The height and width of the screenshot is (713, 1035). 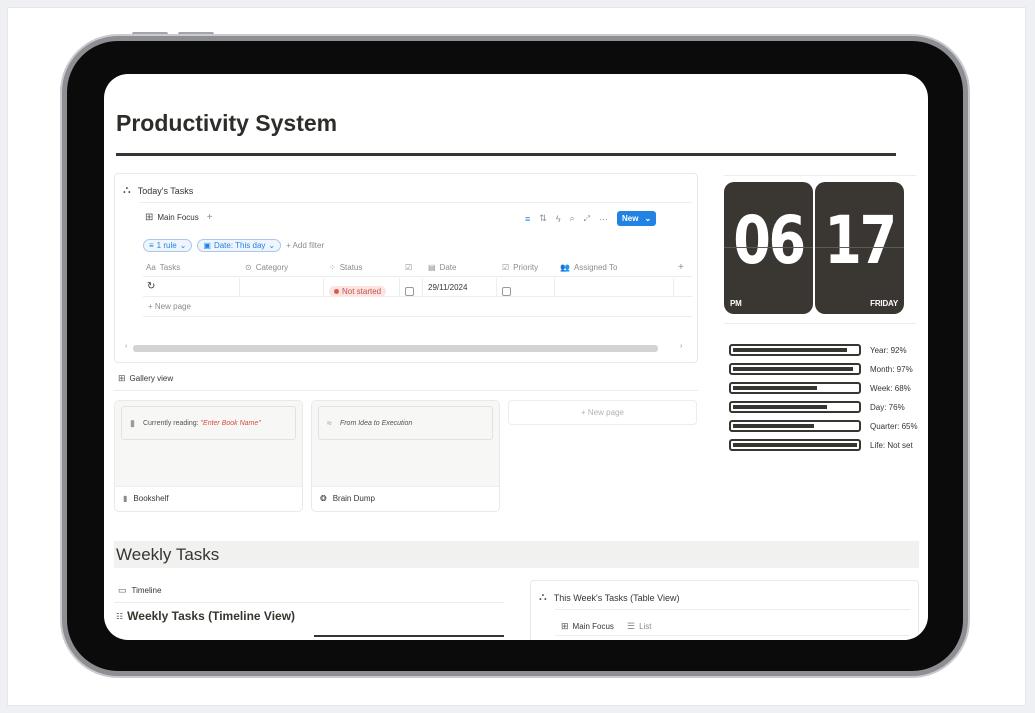 I want to click on task-recurring-icon: ↻, so click(x=151, y=286).